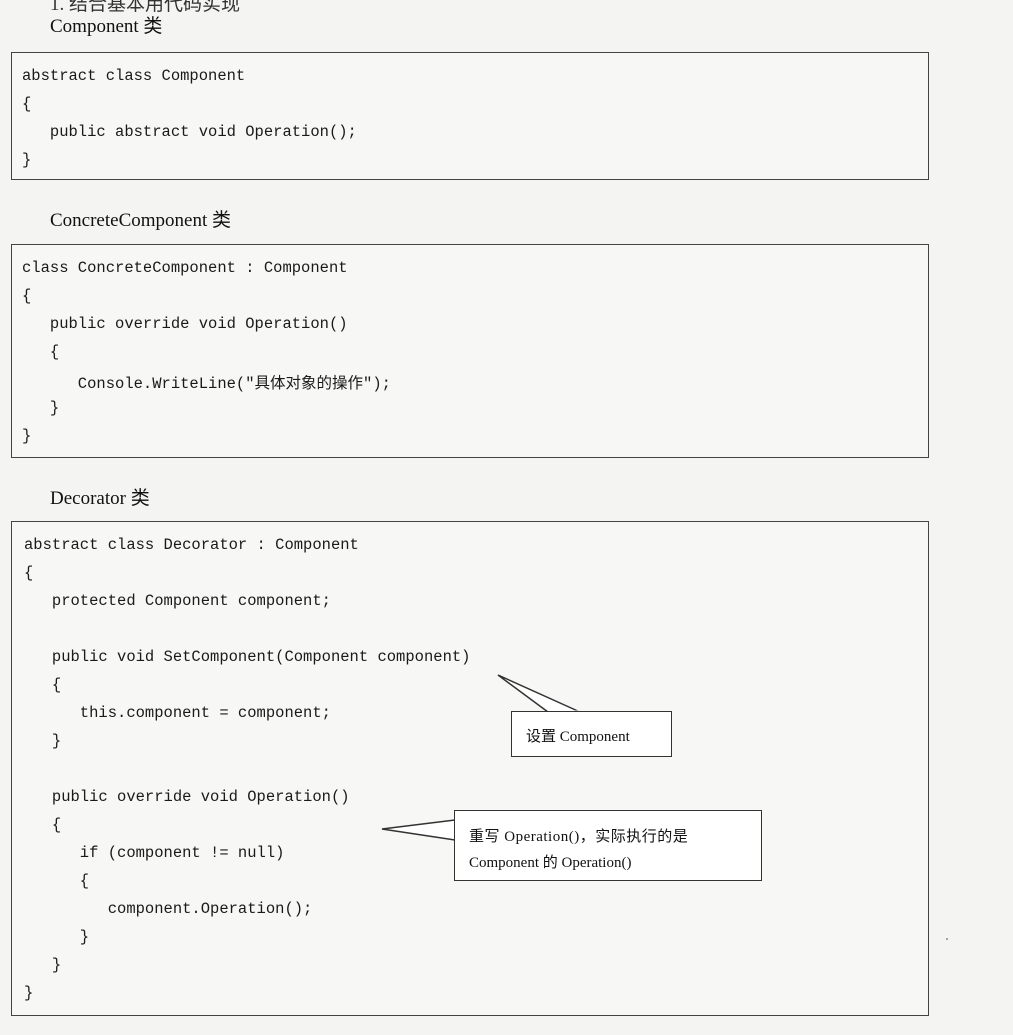 The width and height of the screenshot is (1013, 1035). I want to click on callout-text: 设置 Component, so click(578, 737).